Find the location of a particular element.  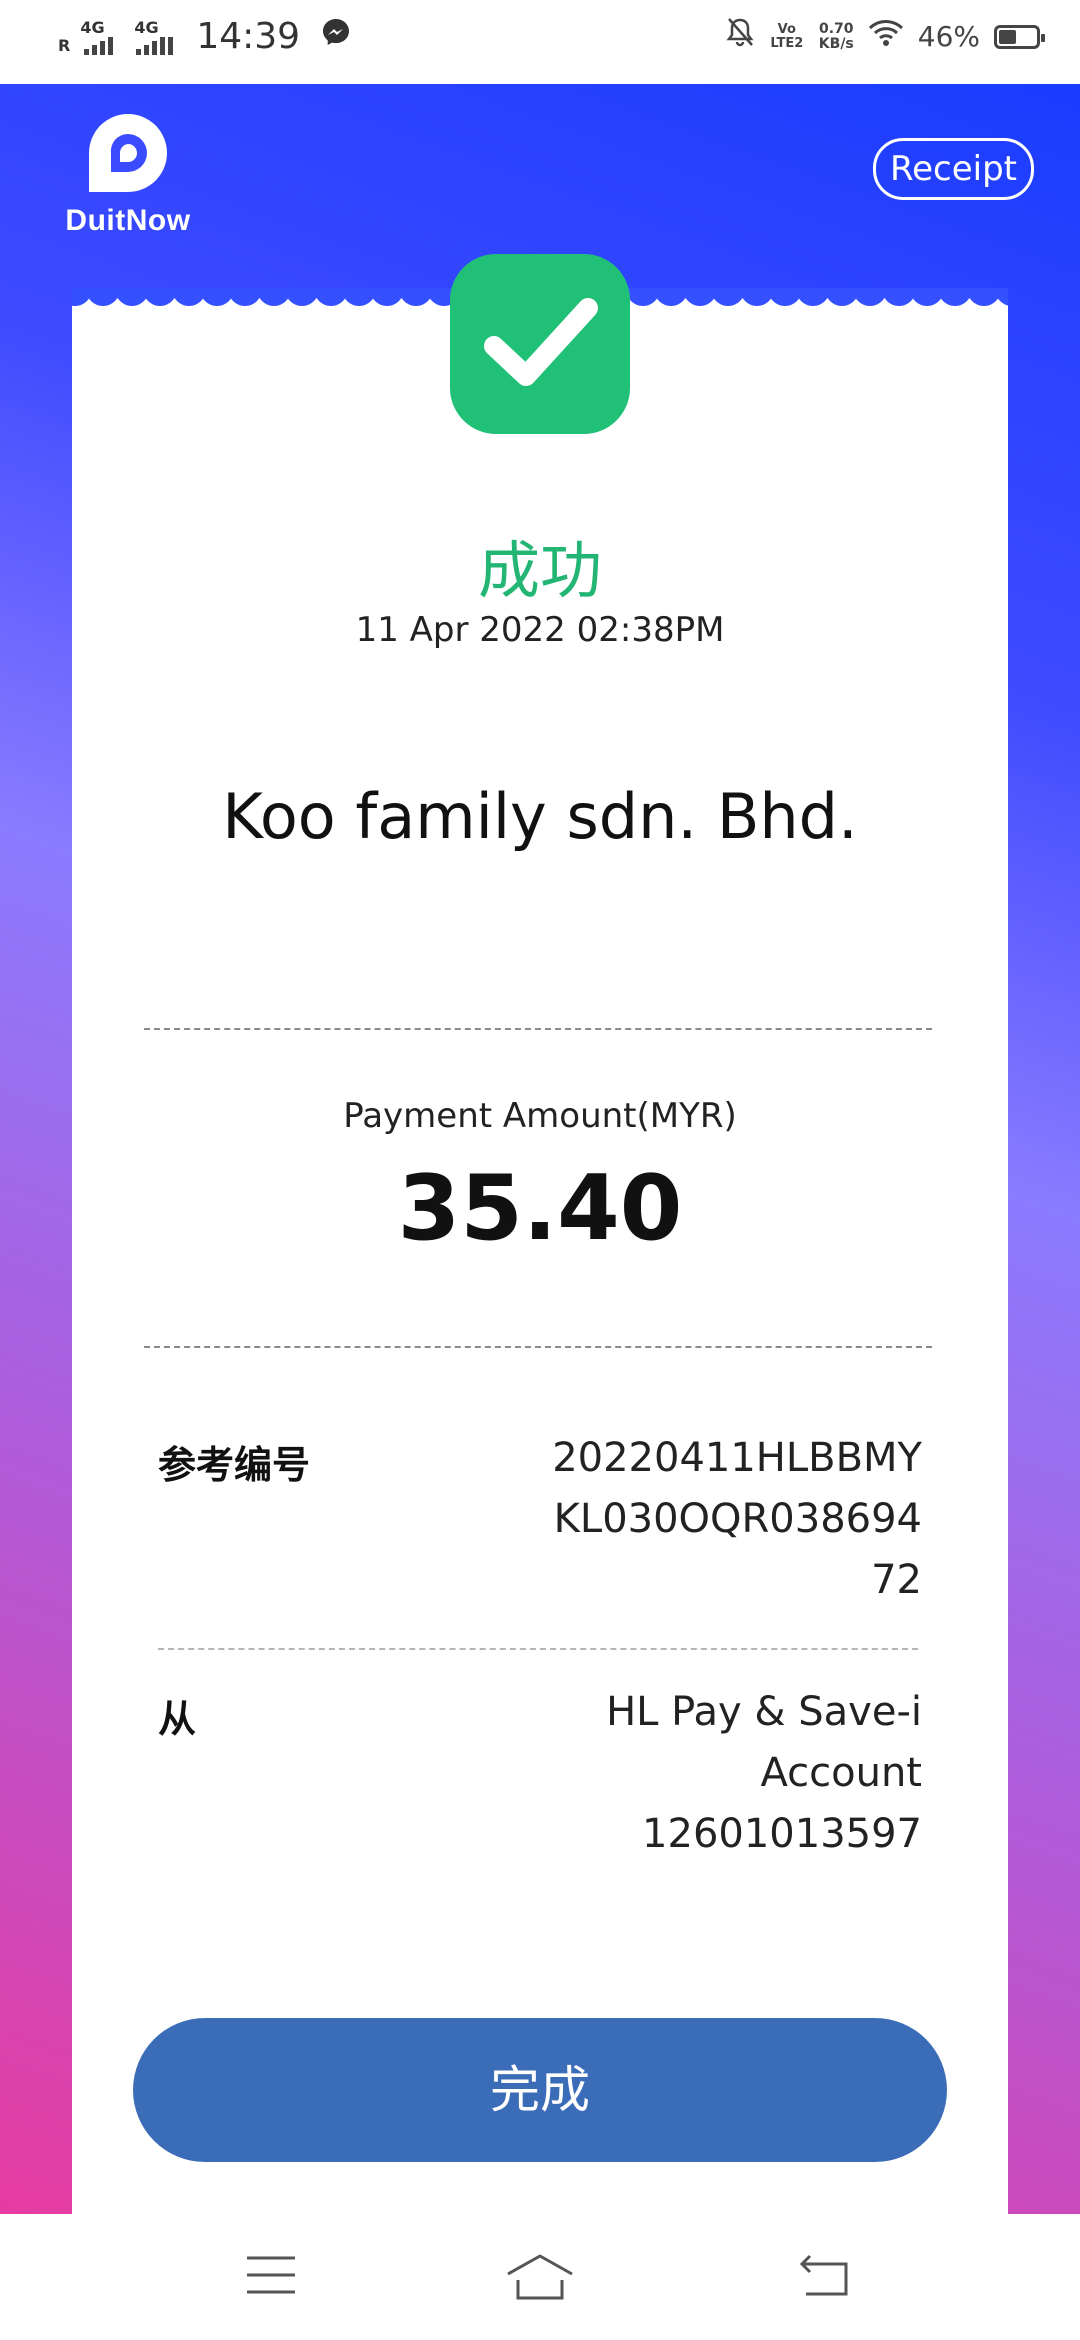

roaming-indicator: R is located at coordinates (64, 45).